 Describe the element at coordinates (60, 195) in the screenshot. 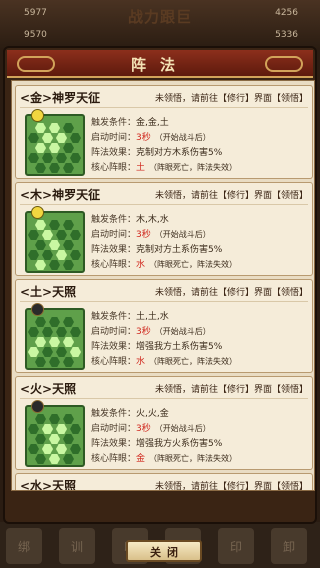

I see `formation-name: <木>神罗天征` at that location.